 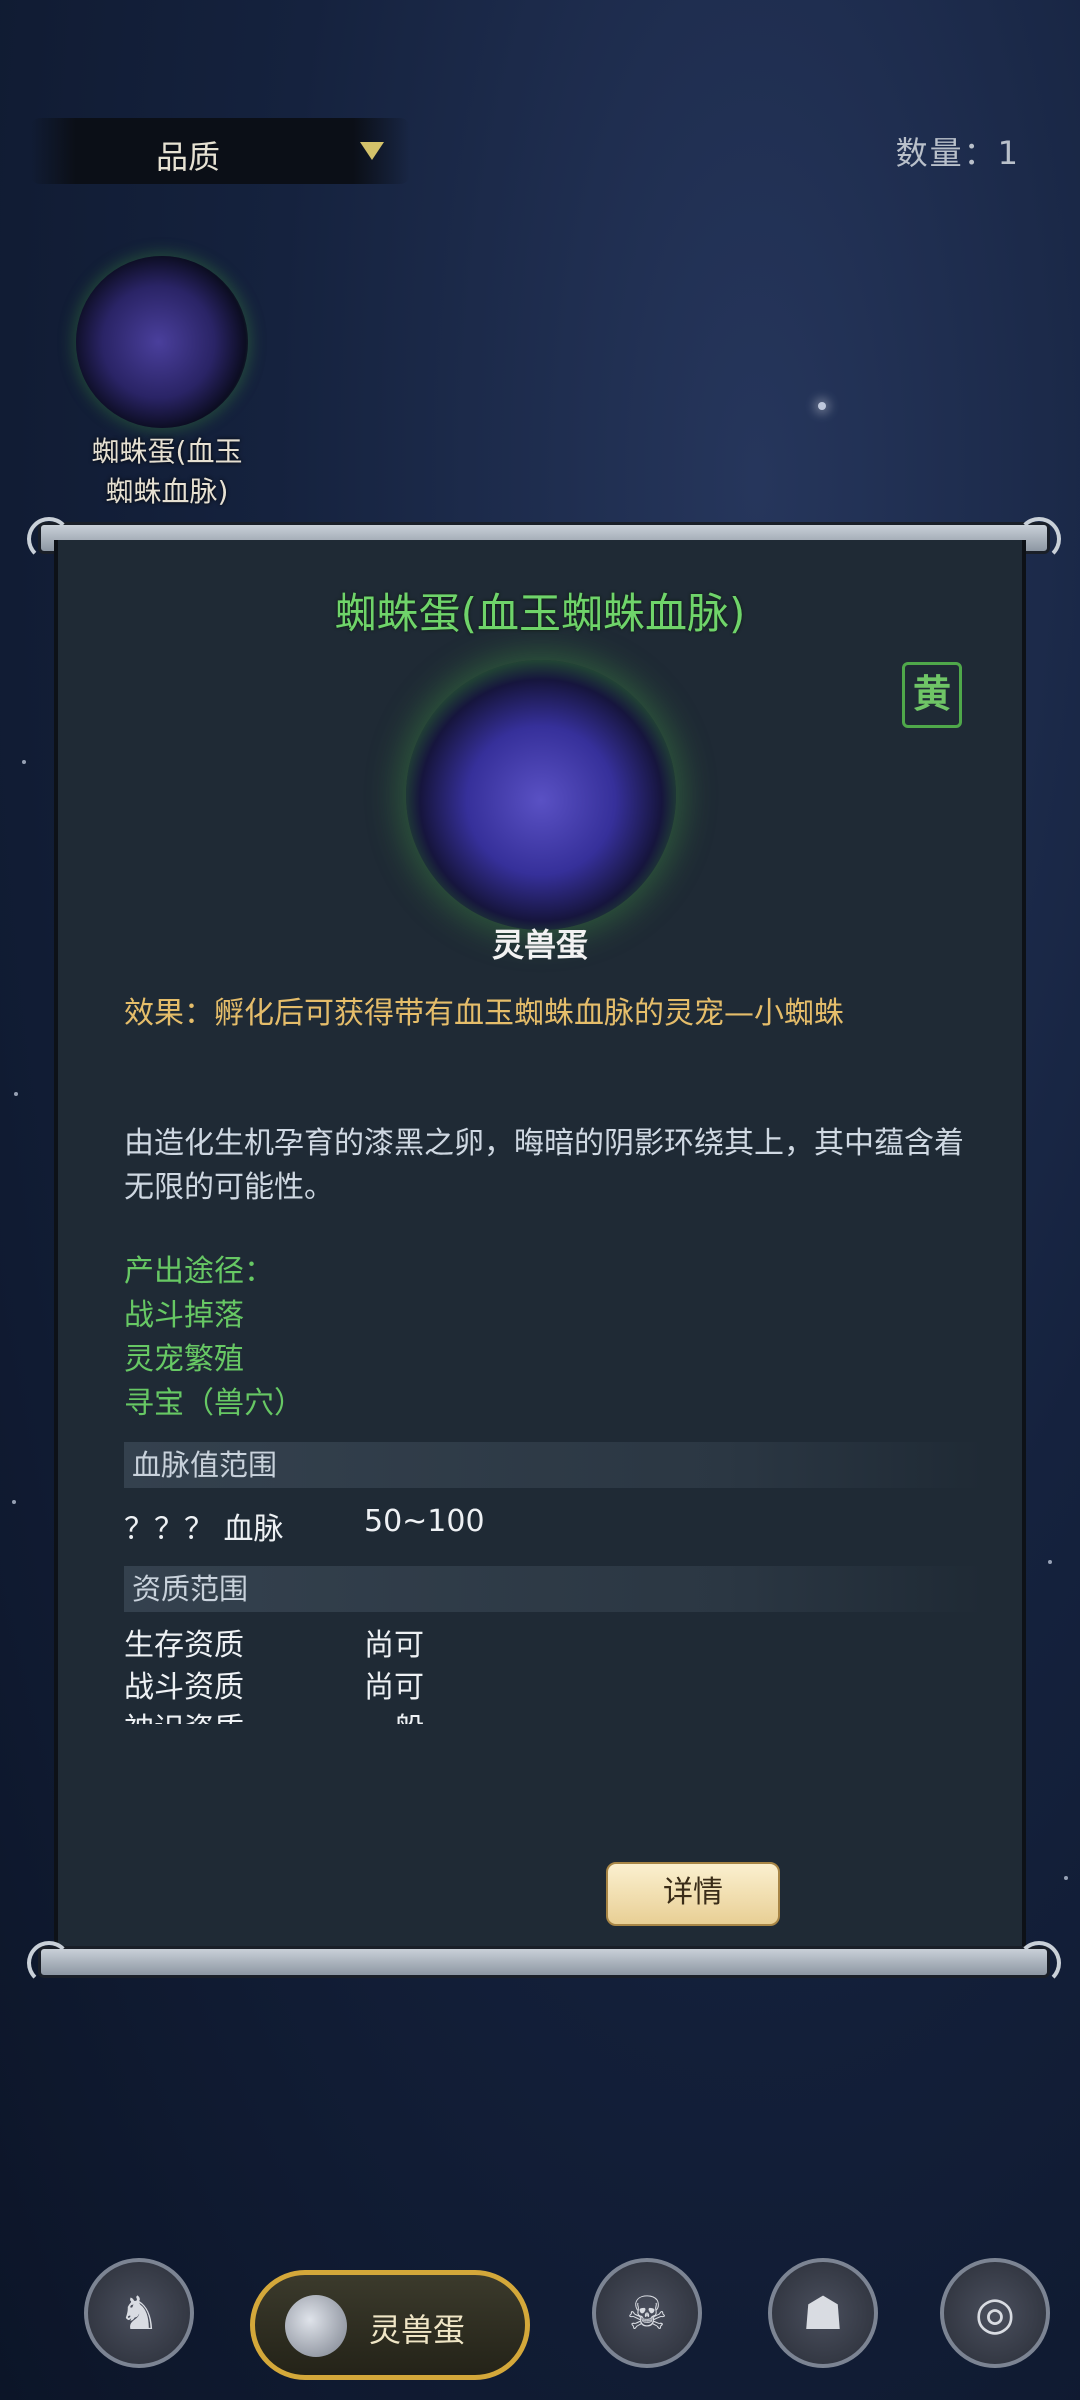 What do you see at coordinates (394, 1714) in the screenshot?
I see `aptitude-value: 一般` at bounding box center [394, 1714].